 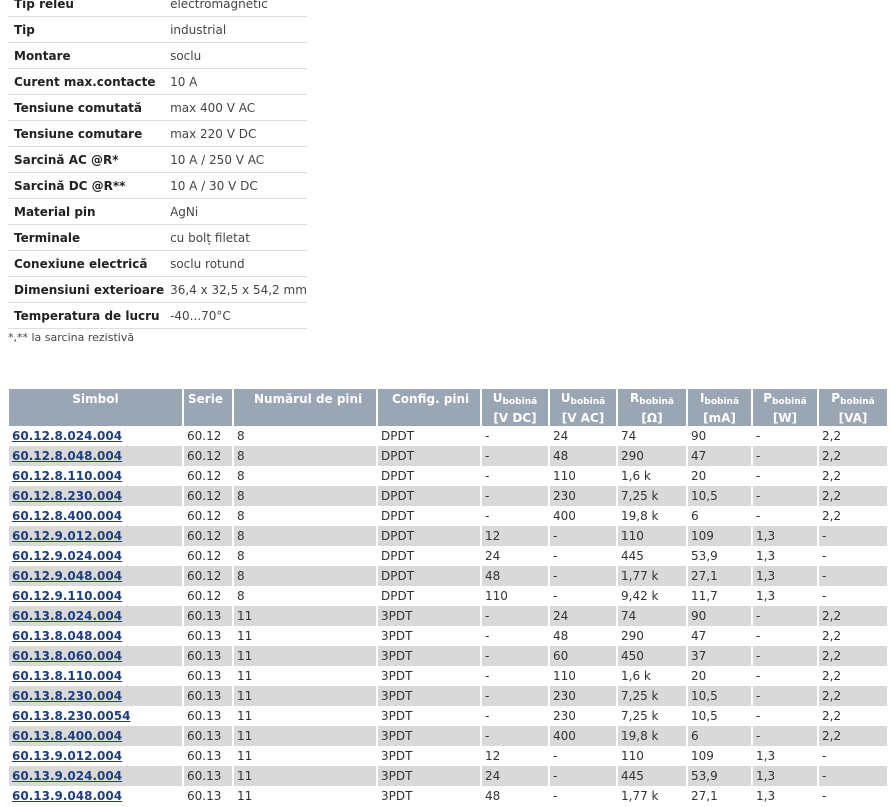 What do you see at coordinates (67, 796) in the screenshot?
I see `product-link: 60.13.9.048.004` at bounding box center [67, 796].